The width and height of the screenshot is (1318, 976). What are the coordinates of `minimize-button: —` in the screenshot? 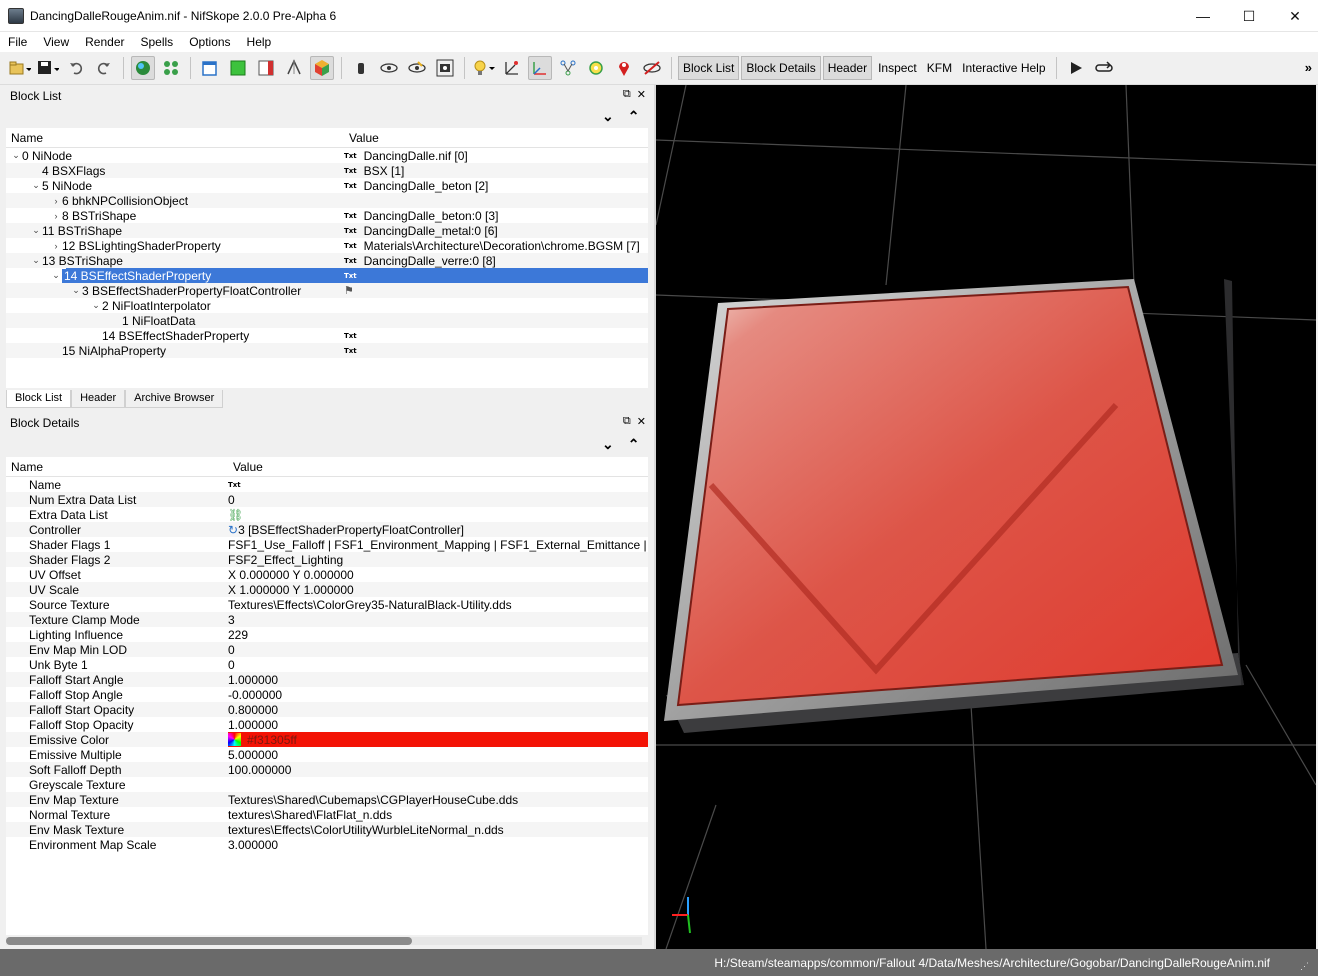 It's located at (1203, 16).